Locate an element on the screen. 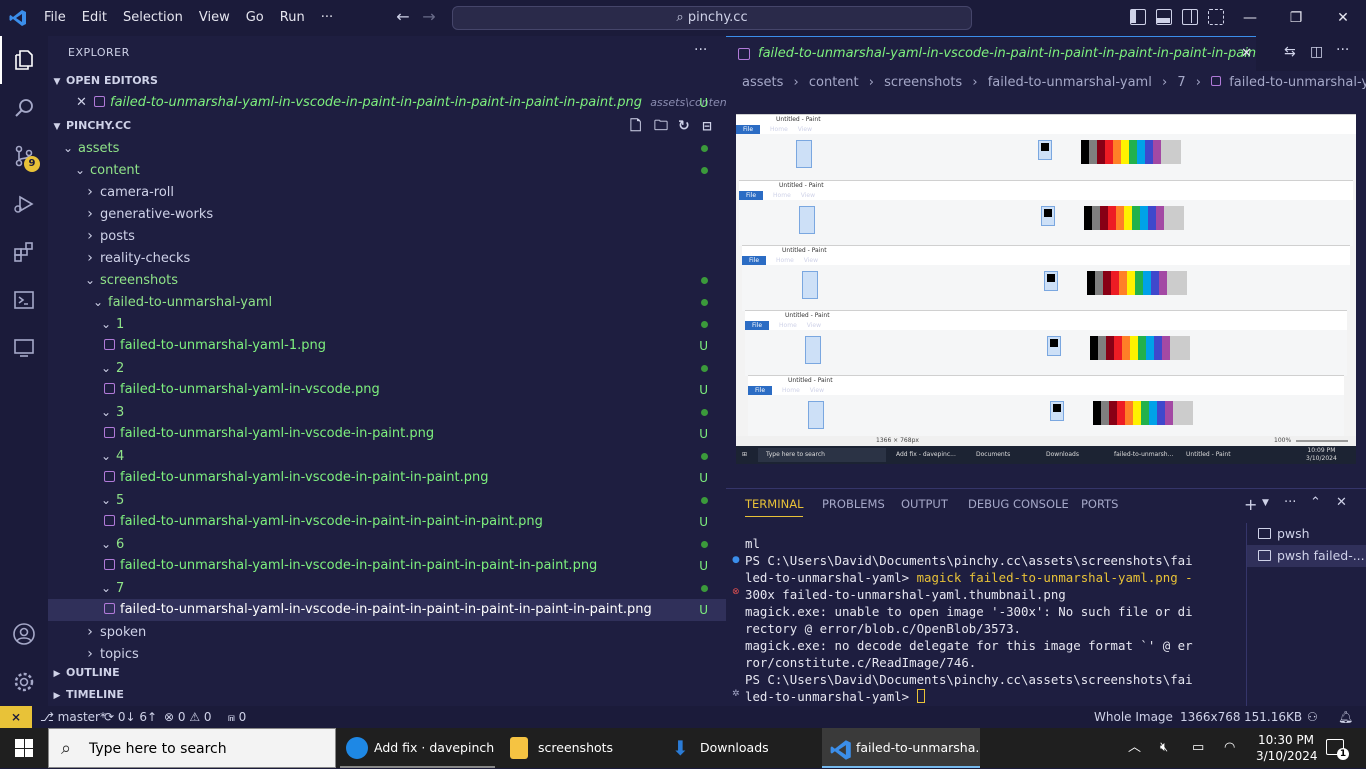 Image resolution: width=1366 pixels, height=769 pixels. tab-output: OUTPUT is located at coordinates (924, 507).